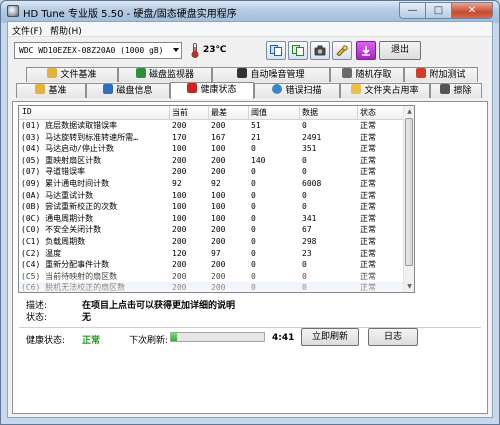 The image size is (500, 425). What do you see at coordinates (271, 74) in the screenshot?
I see `tab-aam: 自动噪音管理` at bounding box center [271, 74].